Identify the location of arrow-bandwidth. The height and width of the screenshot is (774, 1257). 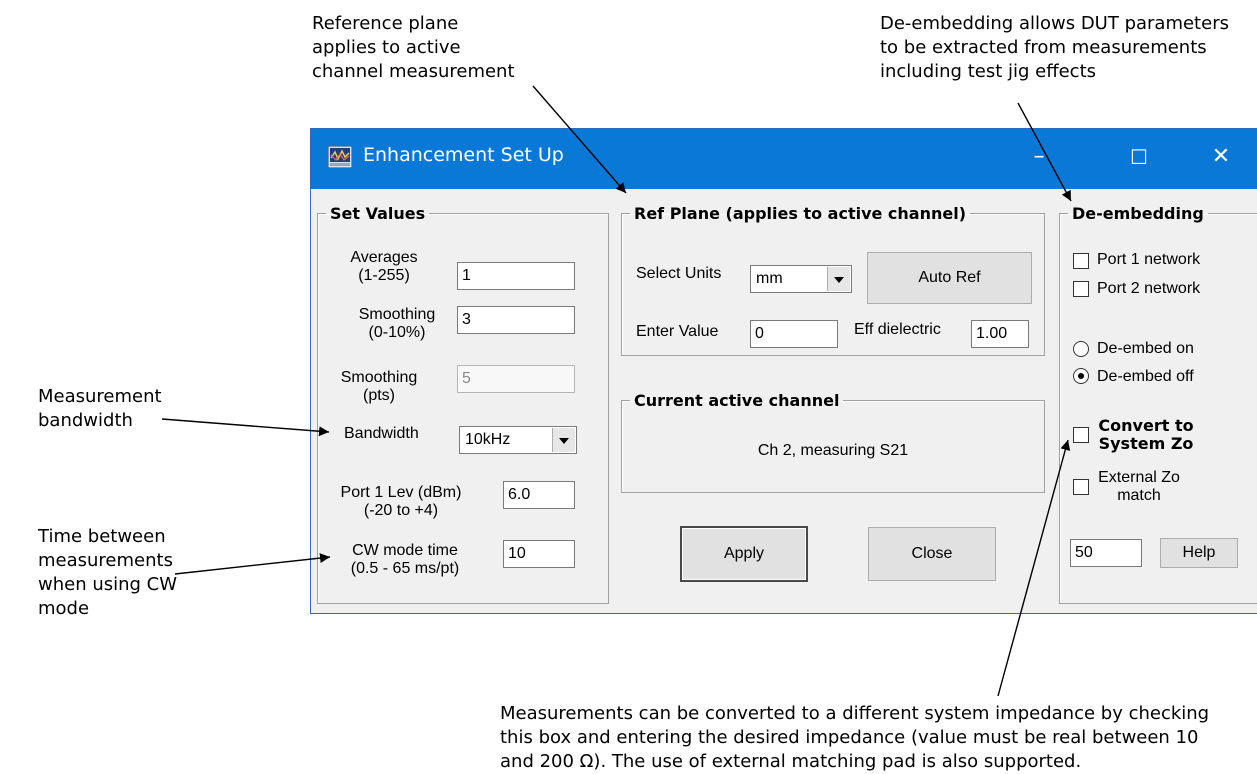
(245, 427).